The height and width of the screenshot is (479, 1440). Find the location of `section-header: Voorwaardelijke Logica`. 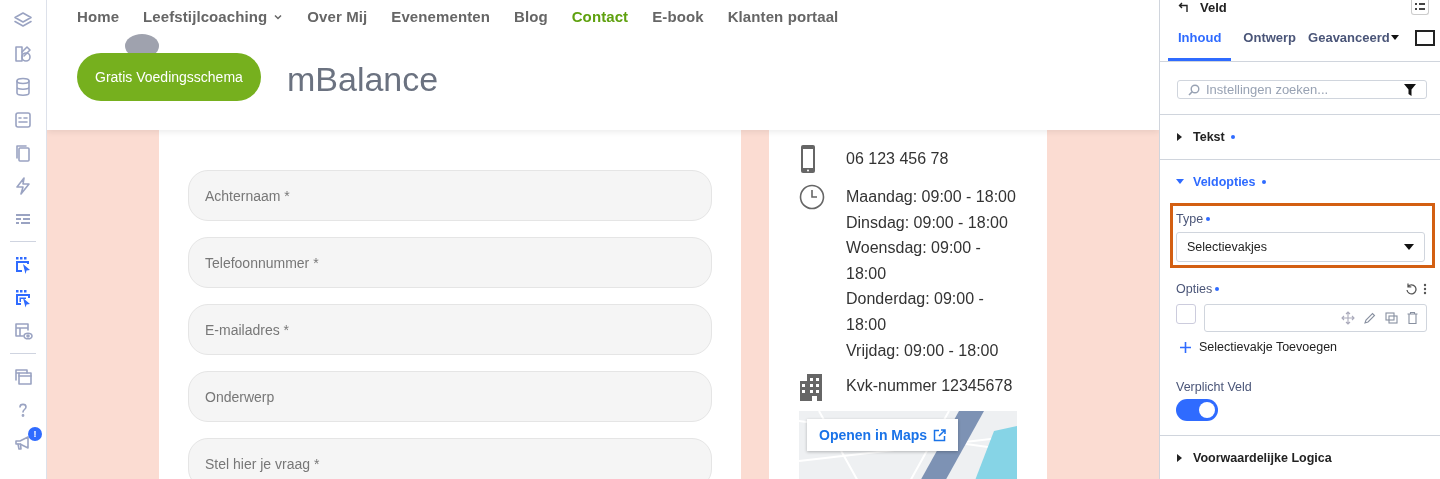

section-header: Voorwaardelijke Logica is located at coordinates (1301, 457).